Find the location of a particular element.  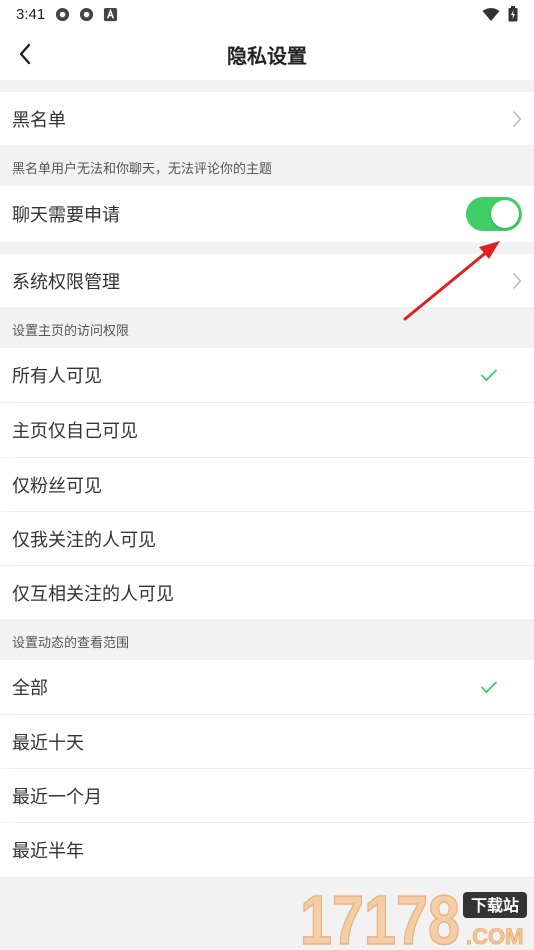

page-title: 隐私设置 is located at coordinates (267, 55).